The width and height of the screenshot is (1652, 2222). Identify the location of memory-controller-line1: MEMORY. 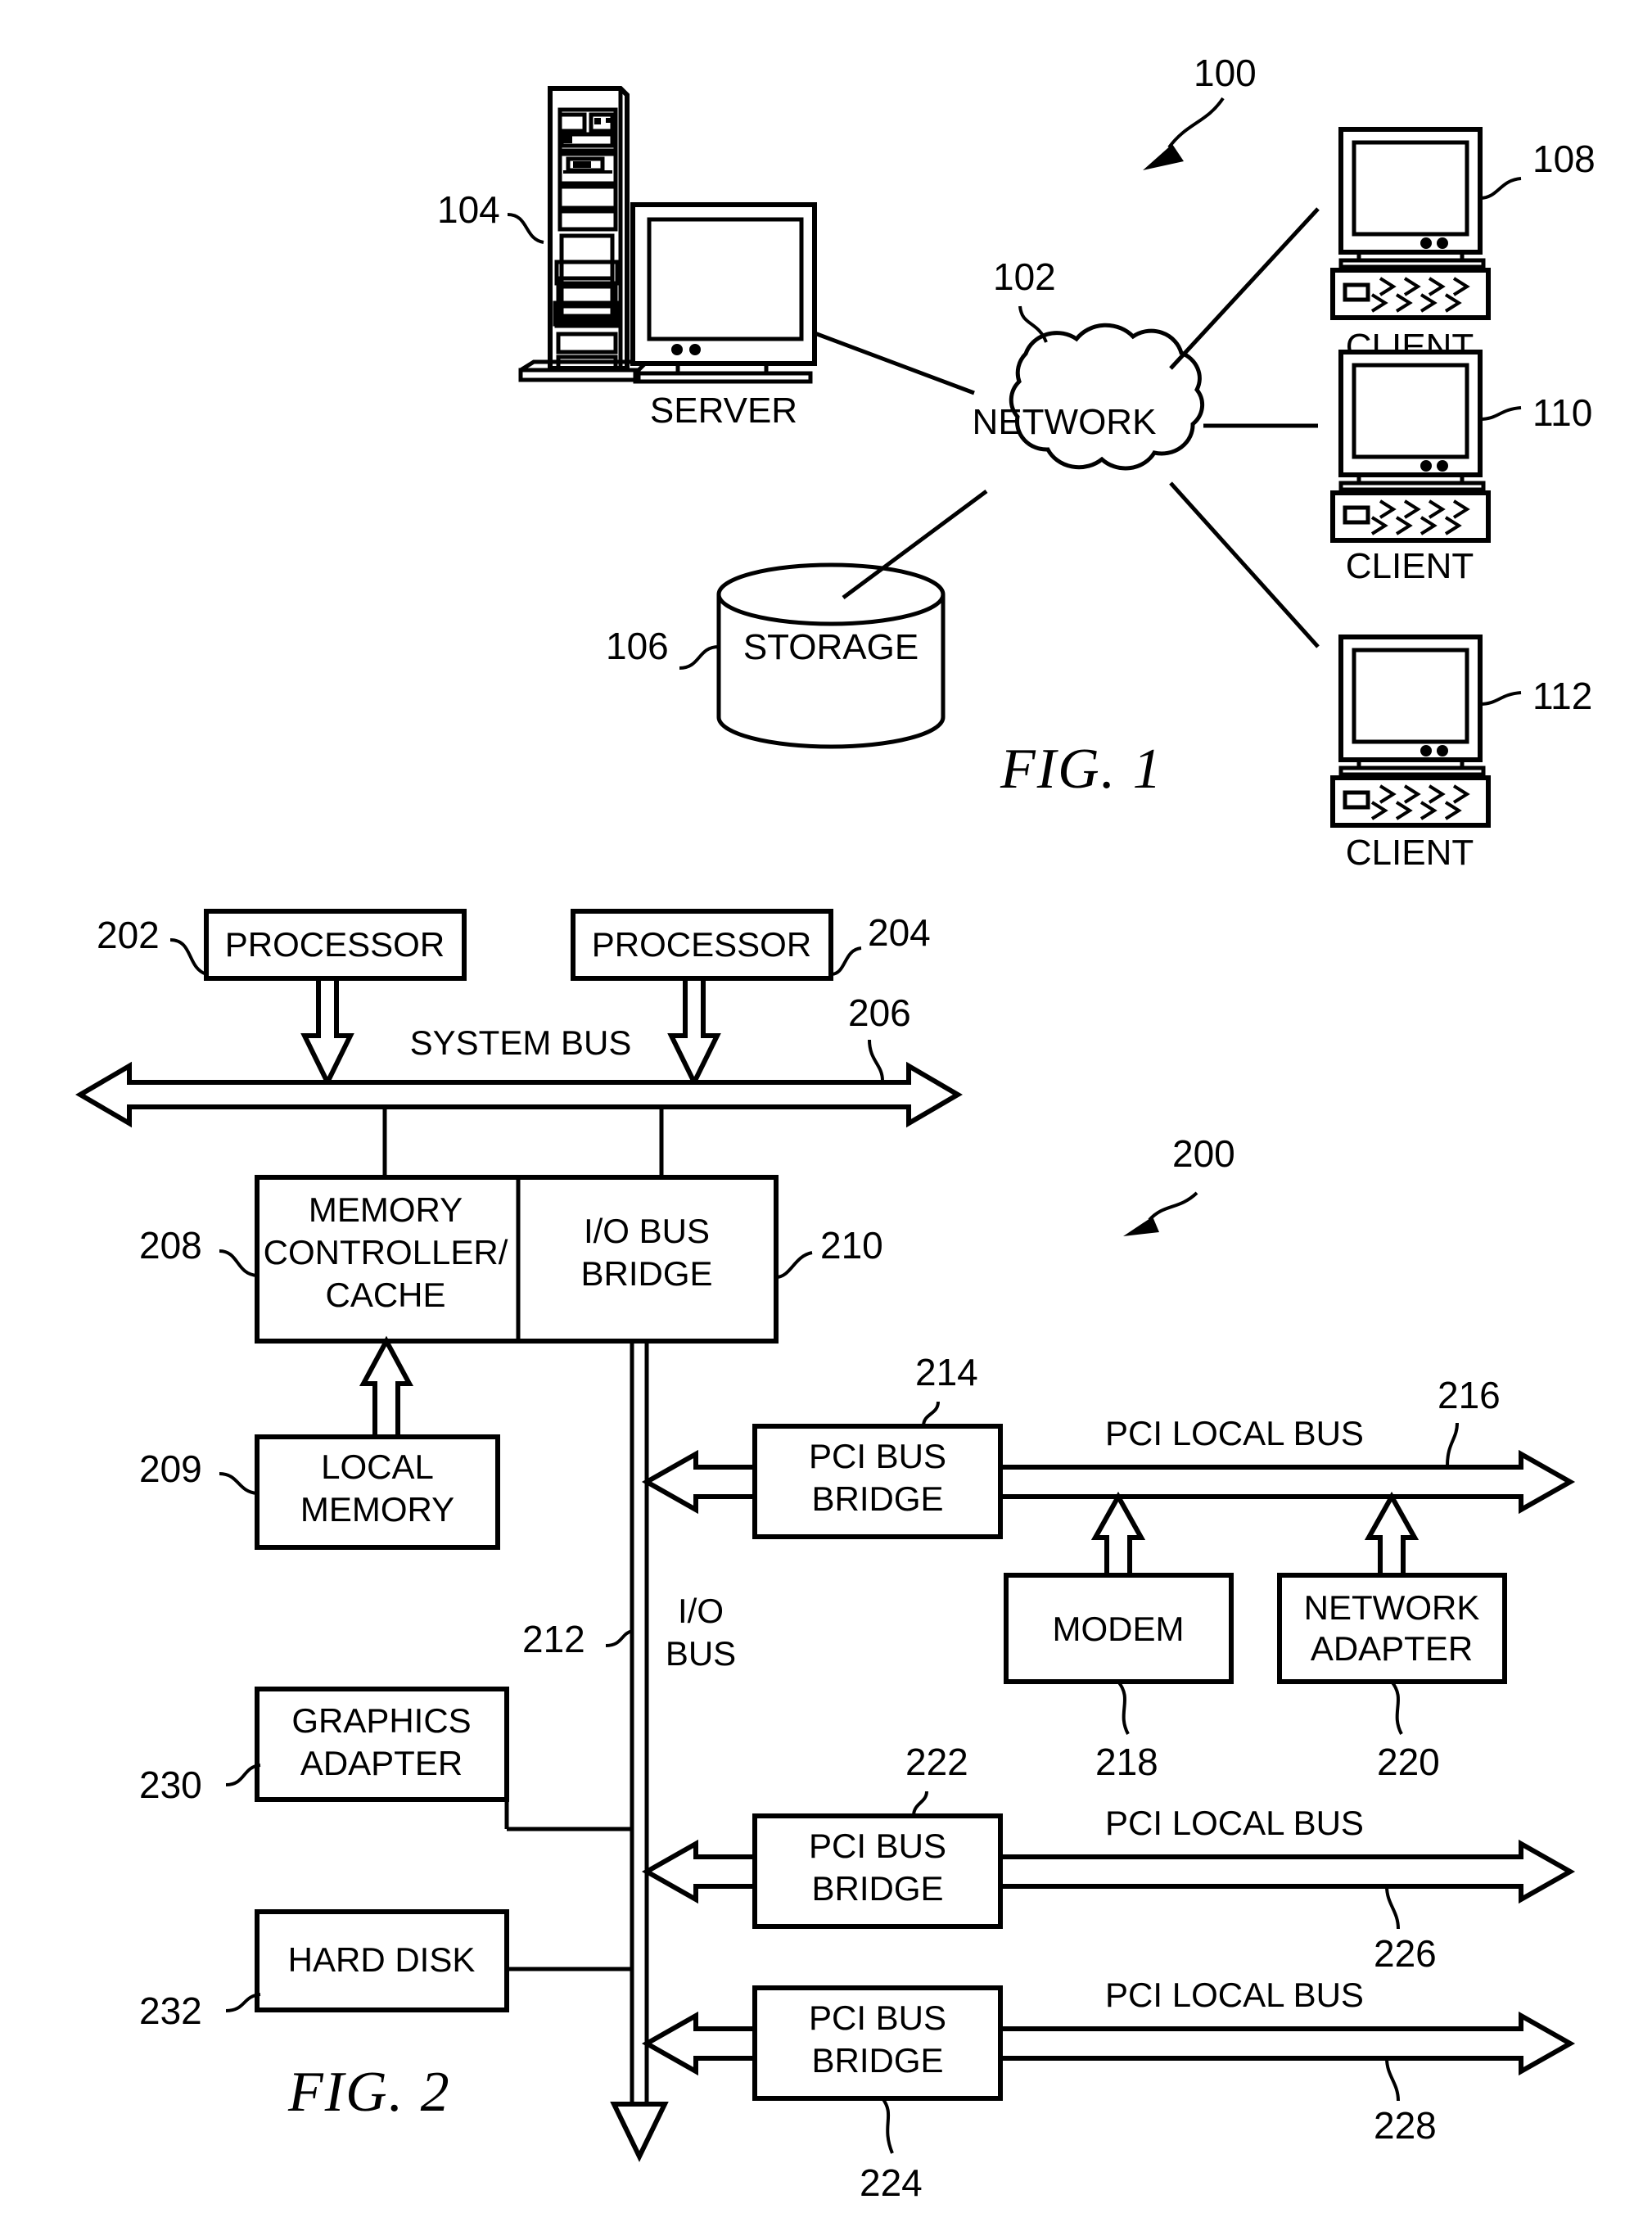
(386, 1210).